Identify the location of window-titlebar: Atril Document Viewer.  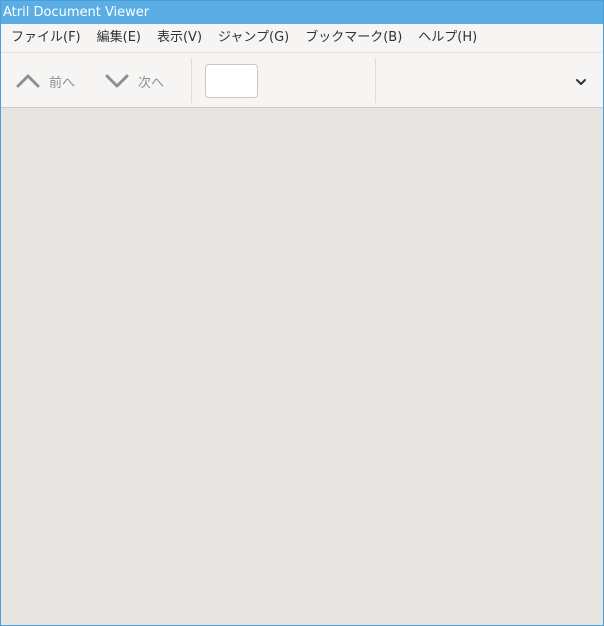
(302, 12).